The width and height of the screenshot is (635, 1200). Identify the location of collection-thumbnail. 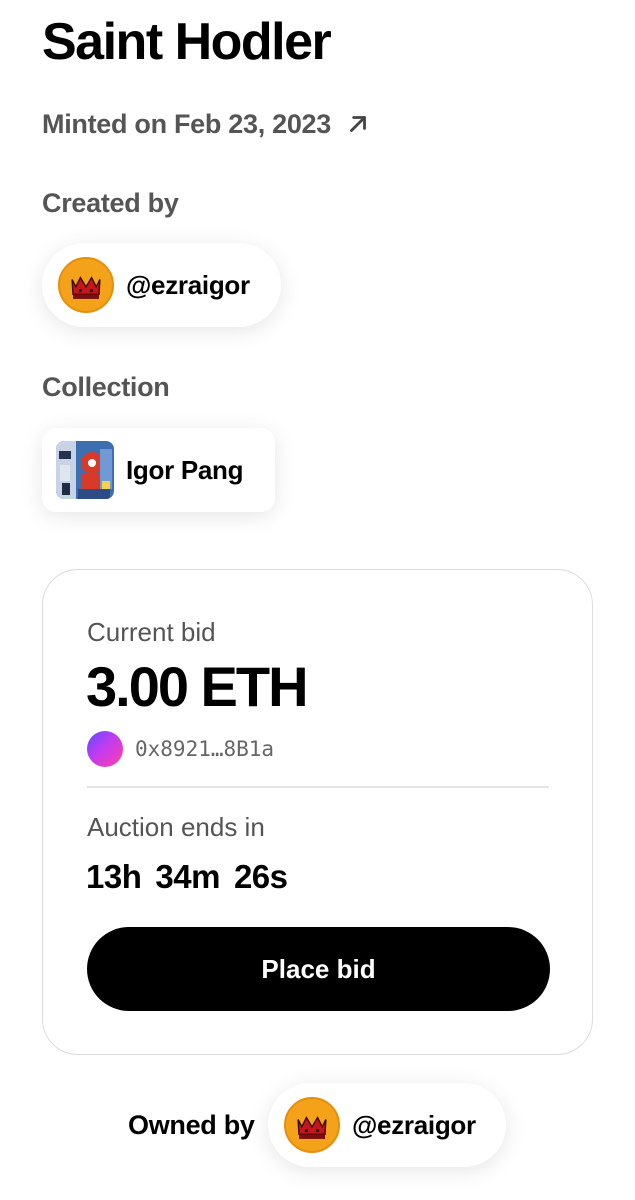
(85, 470).